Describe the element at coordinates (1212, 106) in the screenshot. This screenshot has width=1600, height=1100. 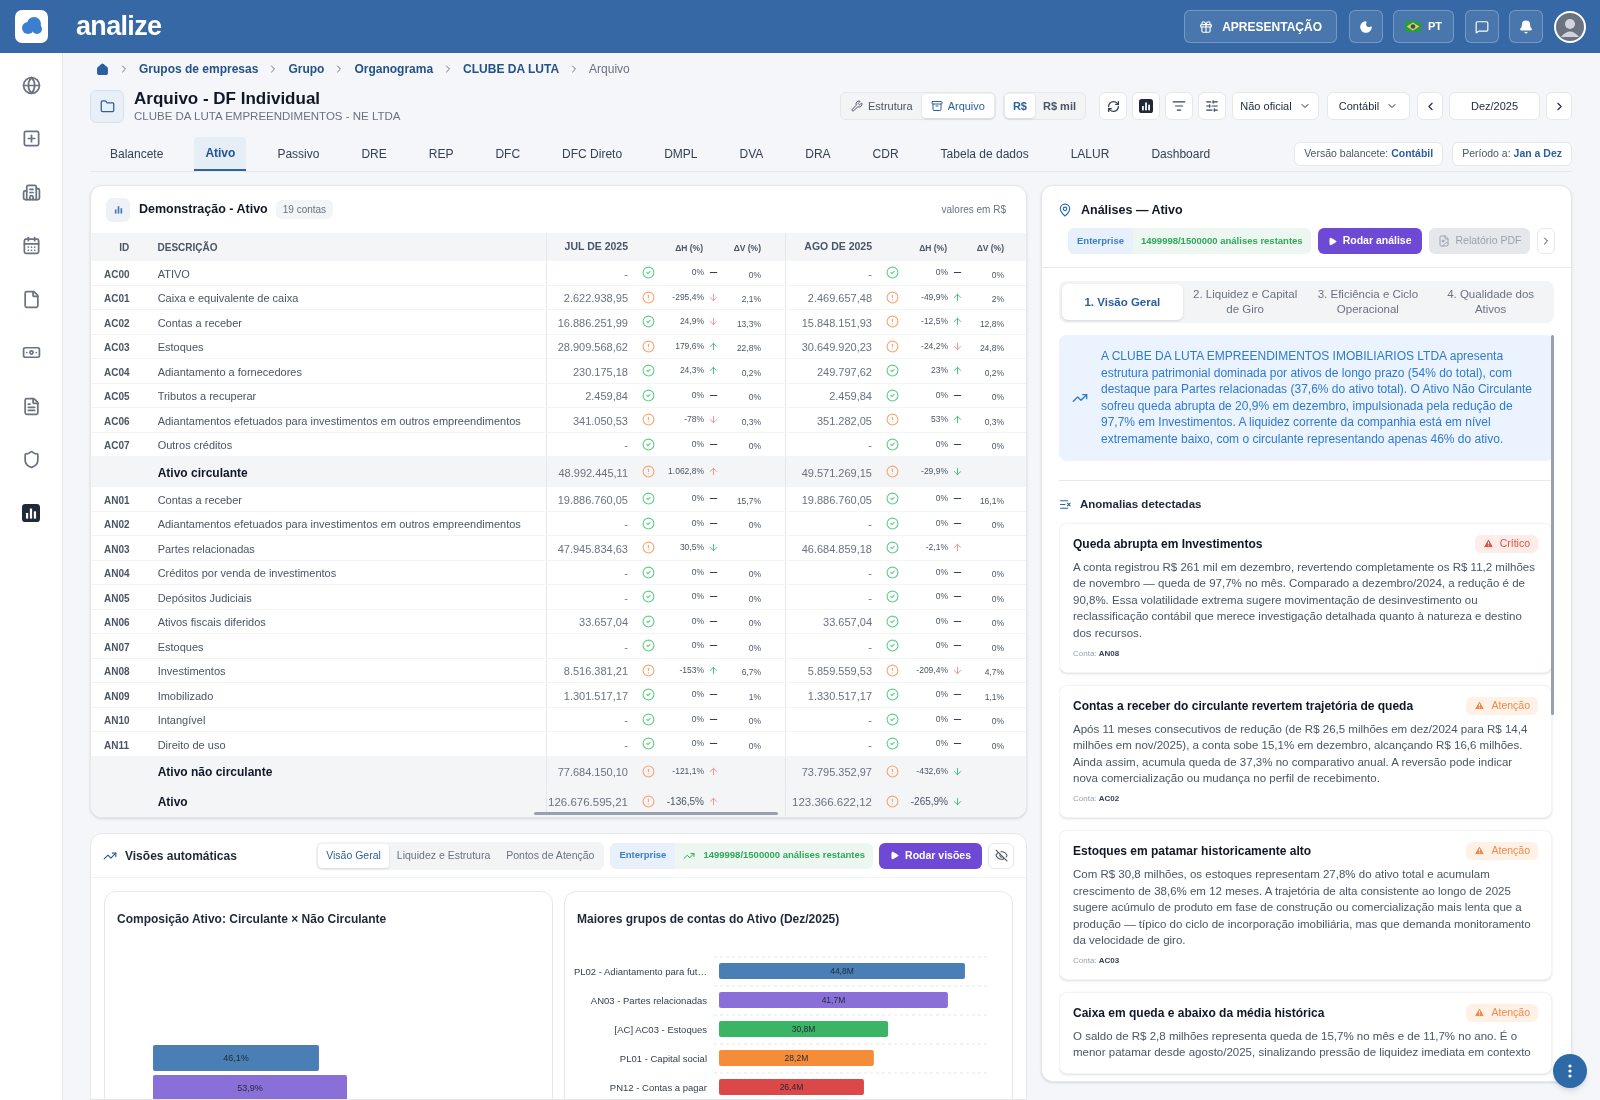
I see `settings-button` at that location.